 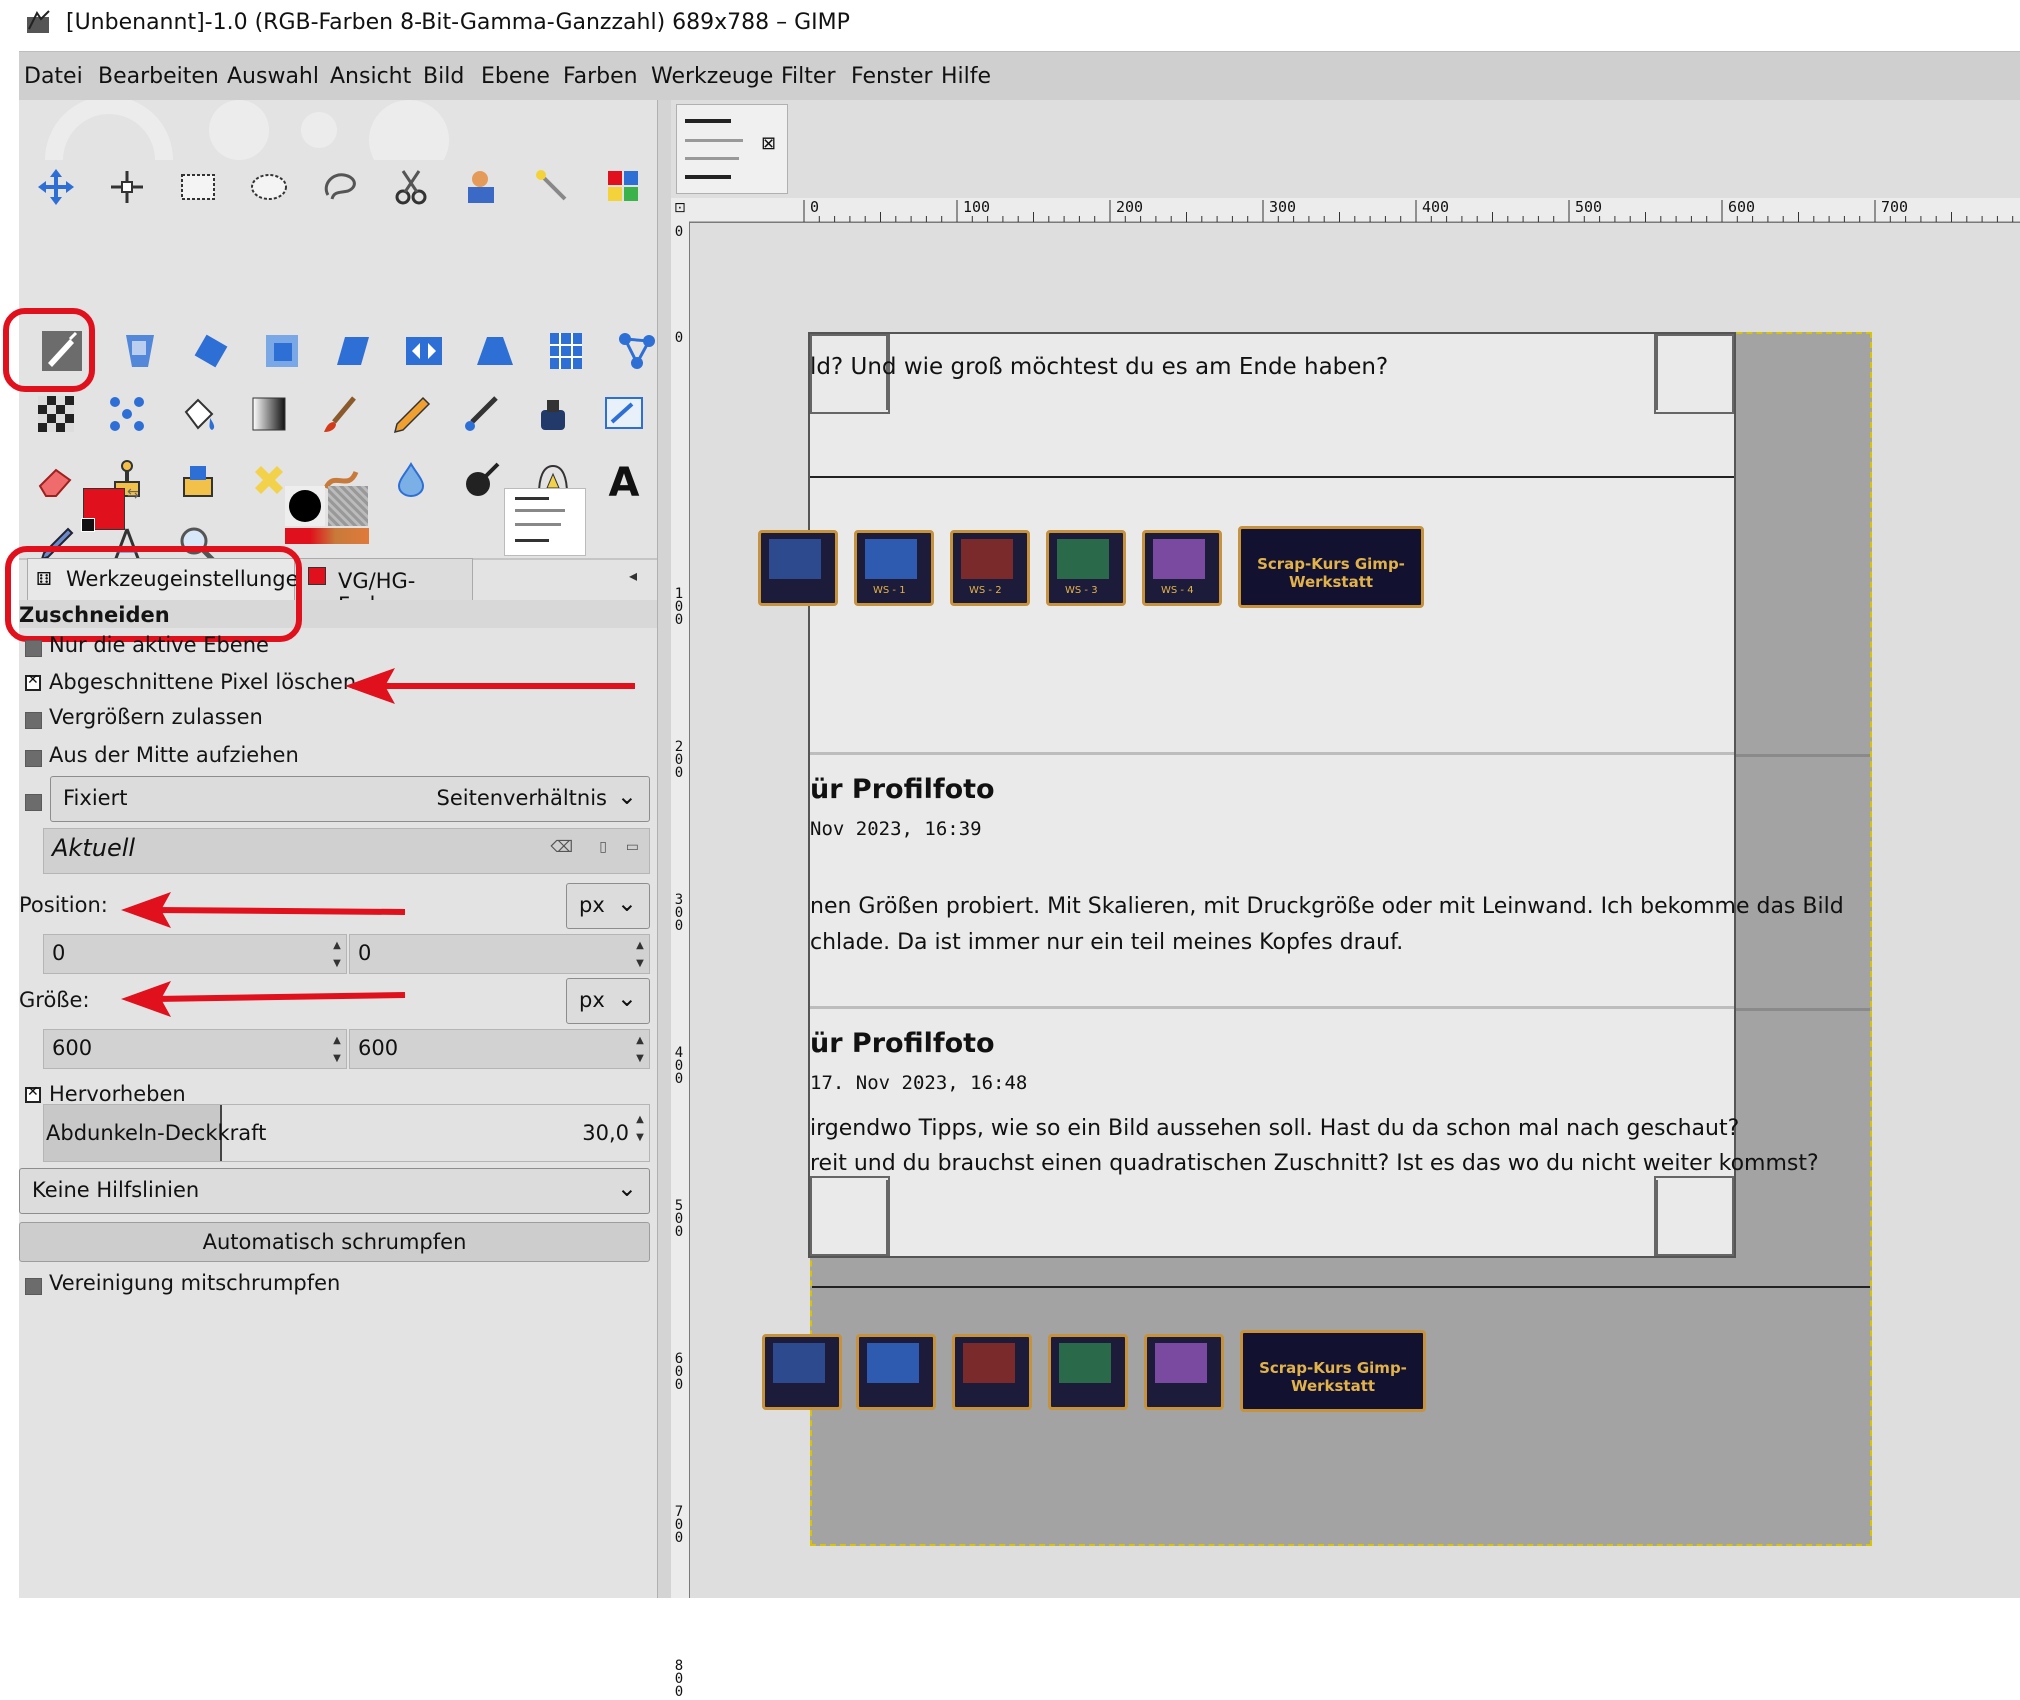 I want to click on fixed-value-input: Aktuell ⌫ ▯ ▭, so click(x=346, y=851).